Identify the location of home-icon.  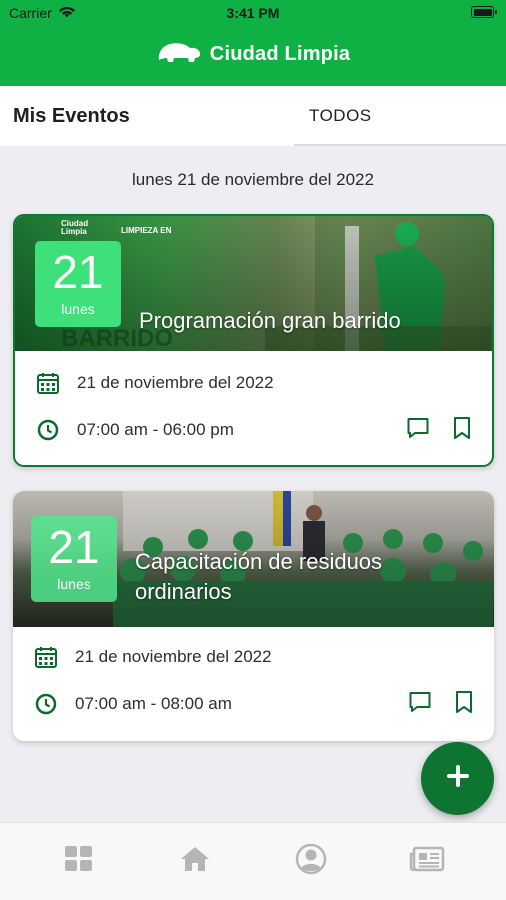
(195, 861).